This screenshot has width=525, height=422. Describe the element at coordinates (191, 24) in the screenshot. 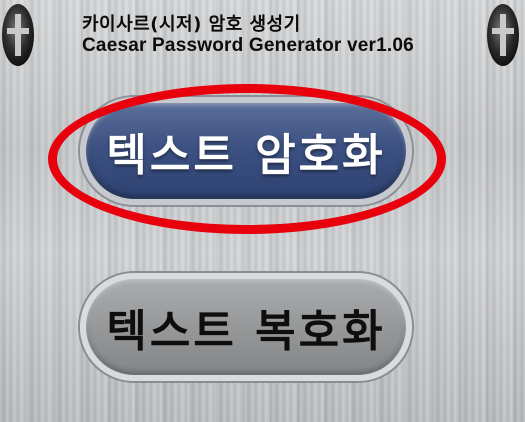

I see `title-korean: 카이사르(시저) 암호 생성기` at that location.